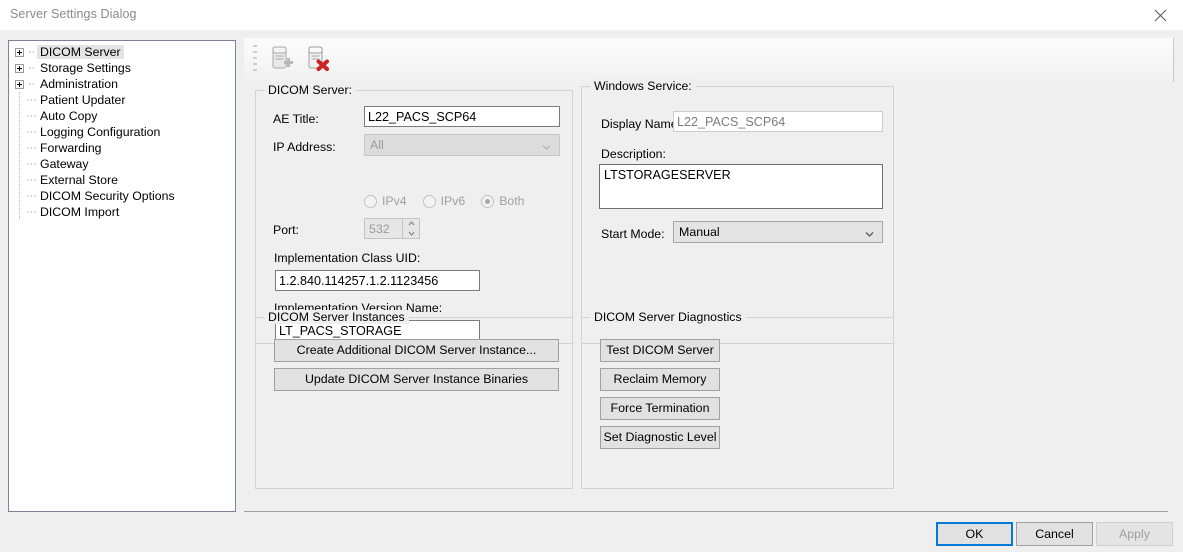 The image size is (1183, 552). What do you see at coordinates (79, 180) in the screenshot?
I see `sidebar-item-label: External Store` at bounding box center [79, 180].